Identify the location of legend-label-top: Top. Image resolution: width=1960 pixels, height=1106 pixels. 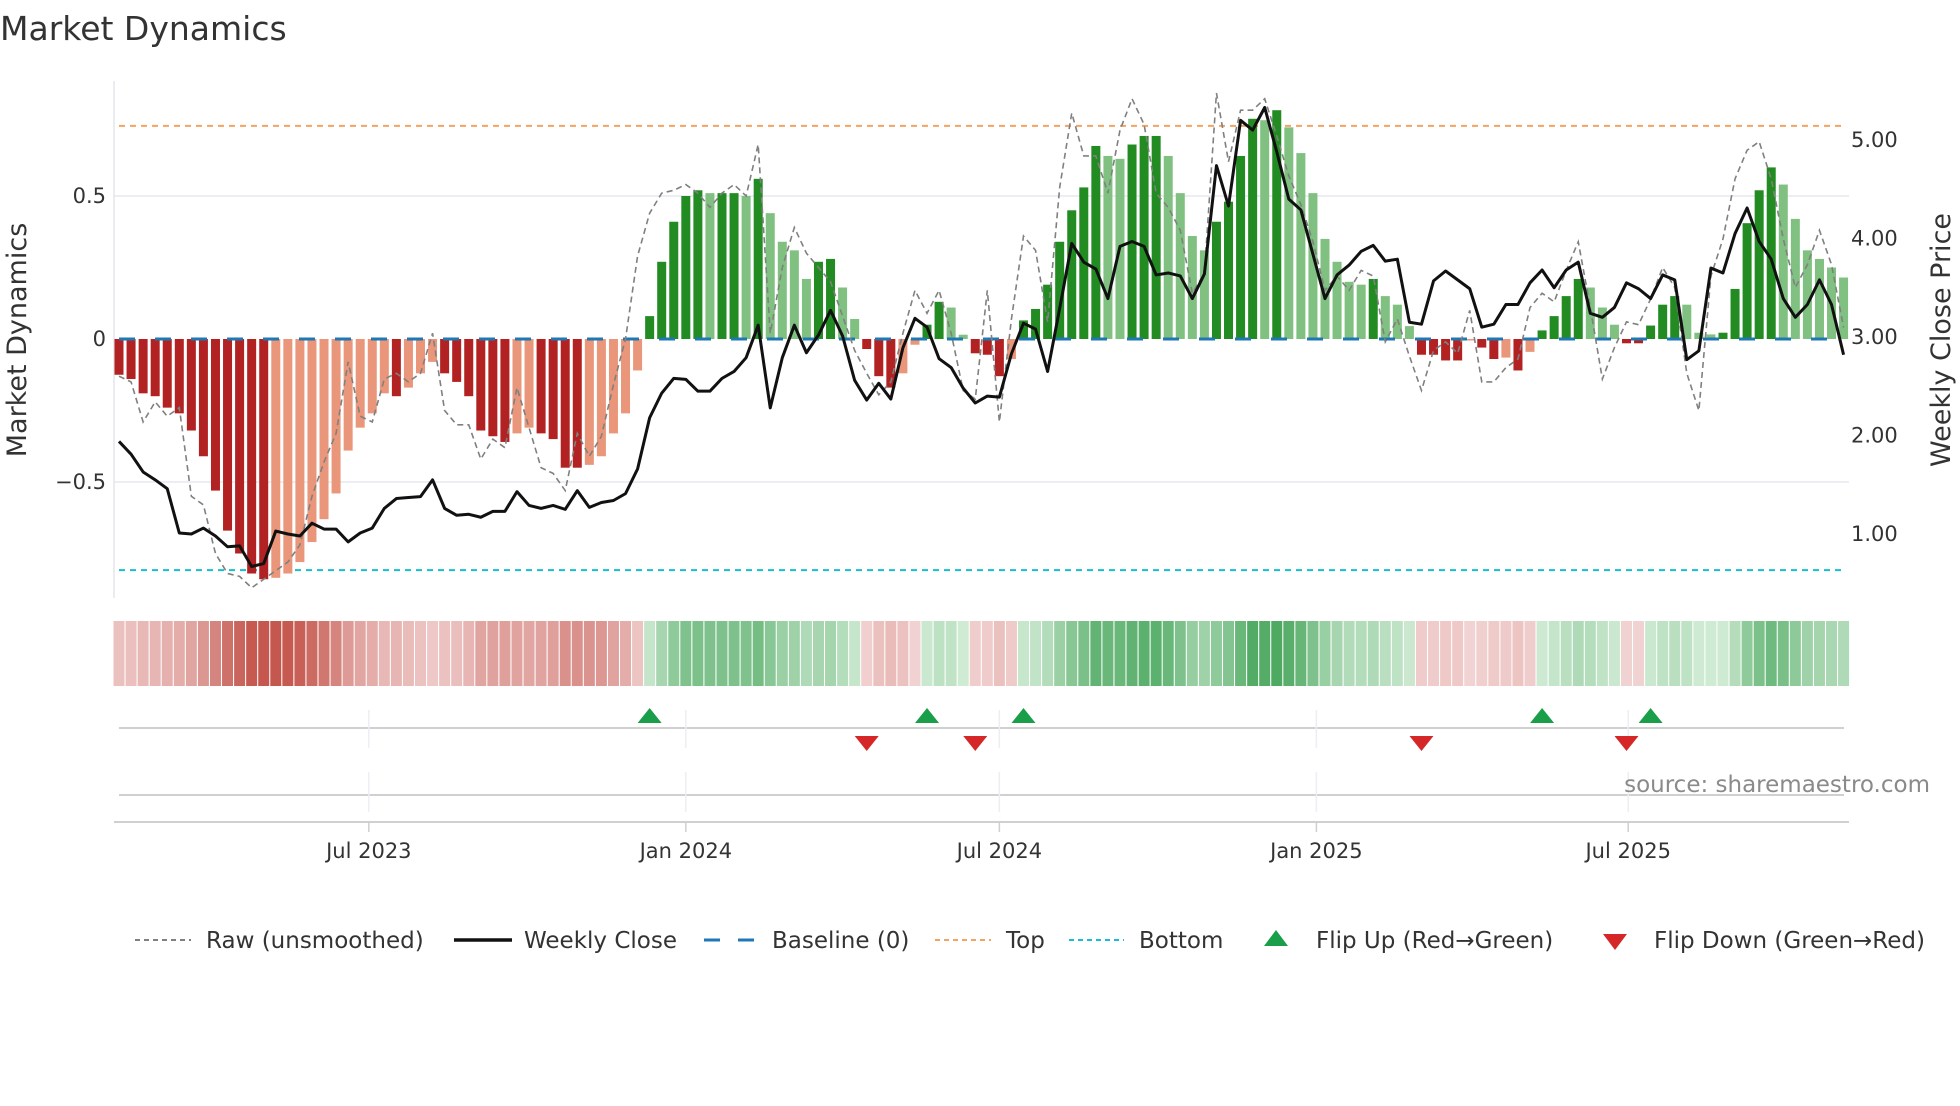
(1025, 941).